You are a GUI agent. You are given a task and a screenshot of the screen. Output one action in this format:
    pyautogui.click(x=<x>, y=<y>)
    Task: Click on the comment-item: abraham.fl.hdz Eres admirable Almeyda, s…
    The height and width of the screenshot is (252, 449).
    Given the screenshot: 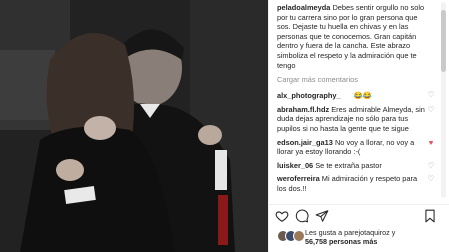 What is the action you would take?
    pyautogui.click(x=354, y=119)
    